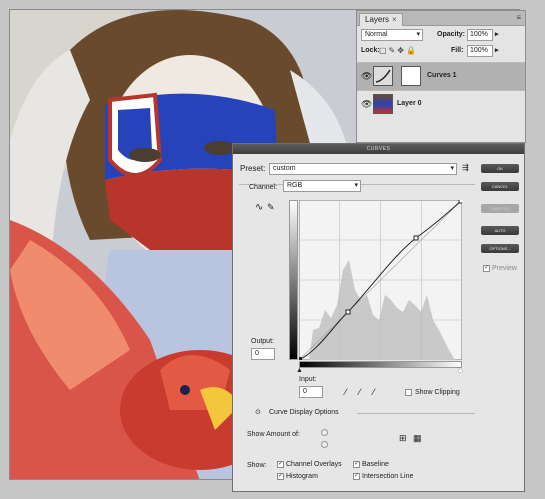  I want to click on preview-checkbox: ✓, so click(486, 268).